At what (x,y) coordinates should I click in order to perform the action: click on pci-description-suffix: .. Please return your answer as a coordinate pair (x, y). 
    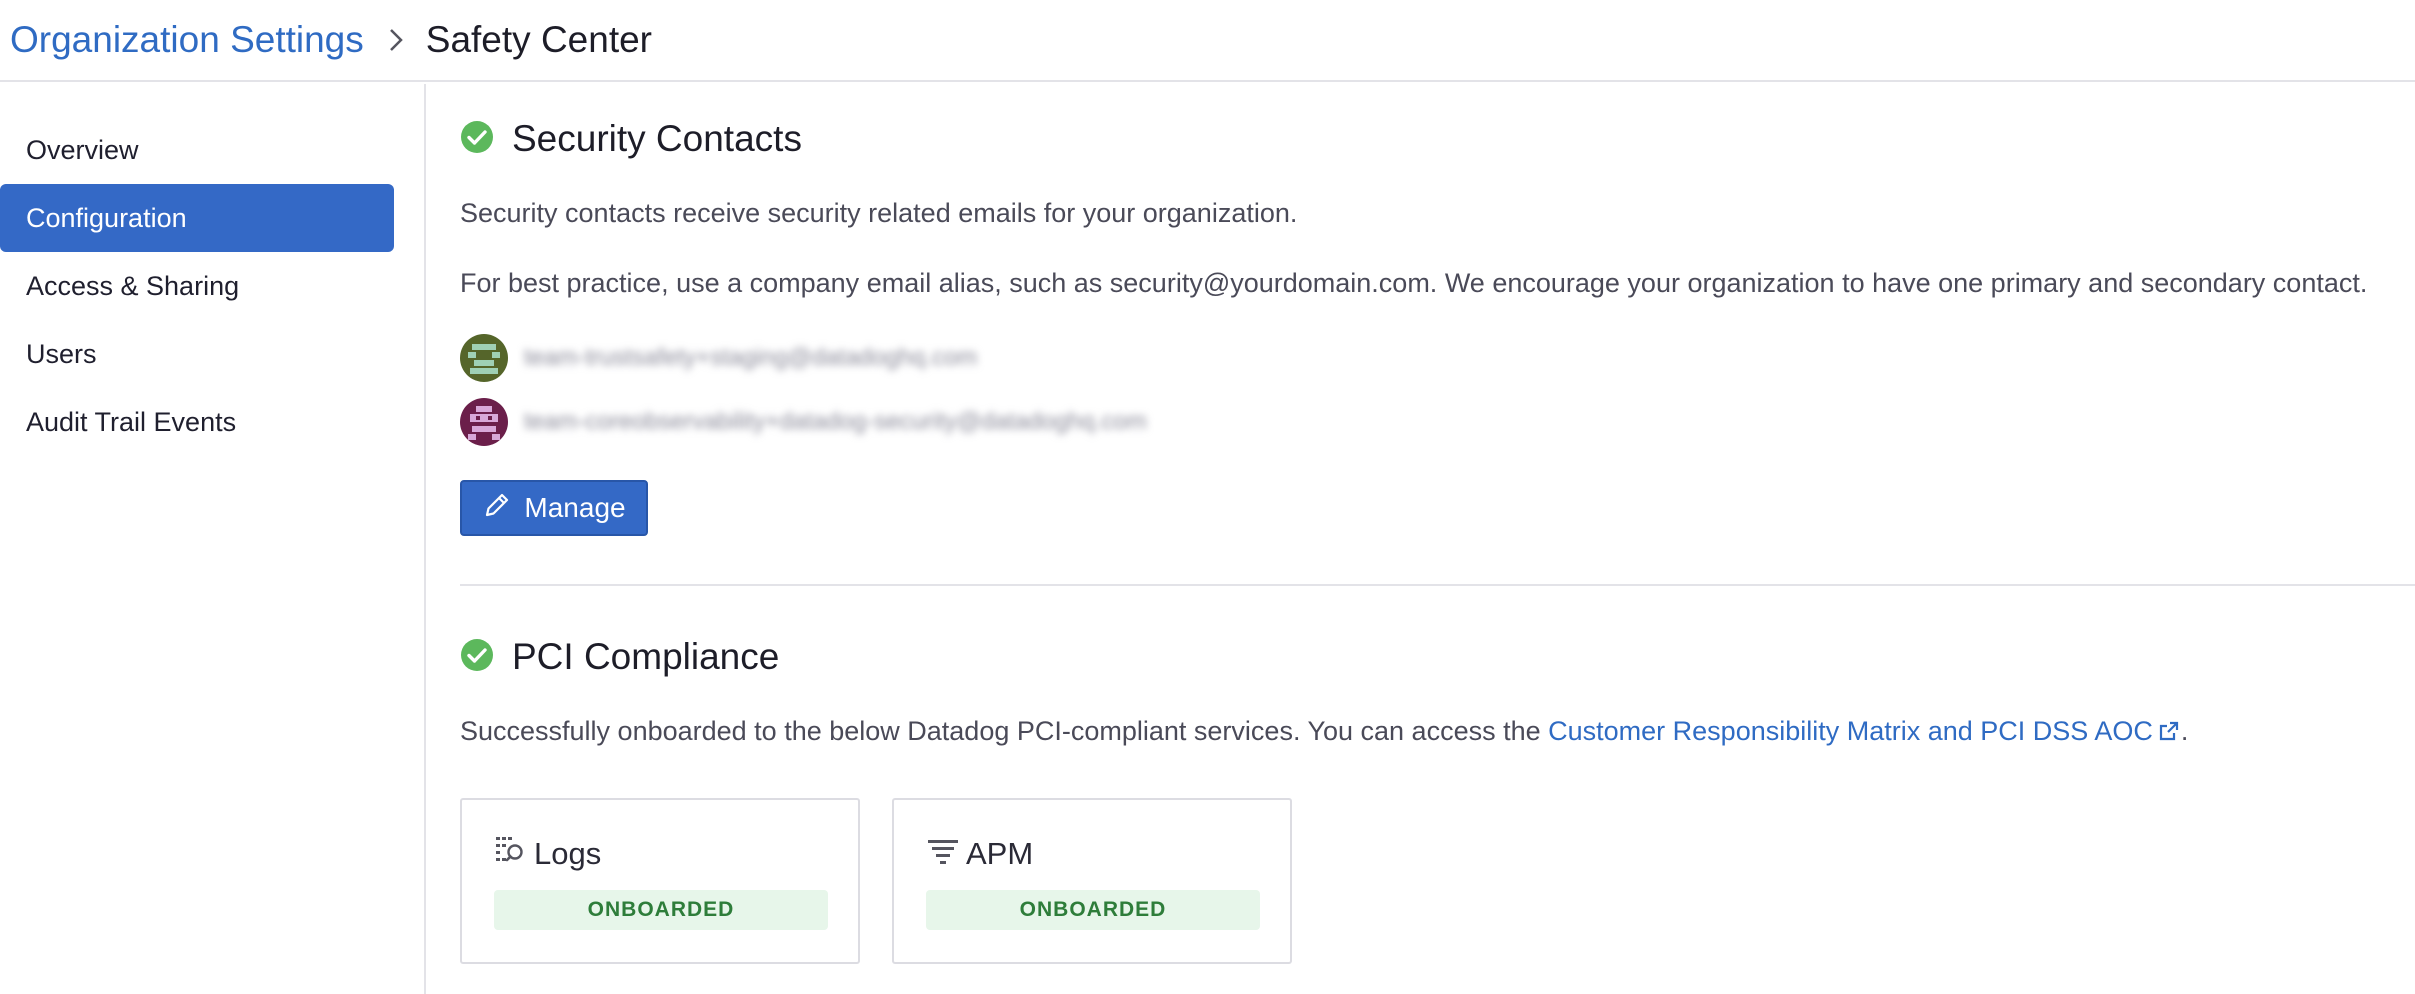
    Looking at the image, I should click on (2184, 731).